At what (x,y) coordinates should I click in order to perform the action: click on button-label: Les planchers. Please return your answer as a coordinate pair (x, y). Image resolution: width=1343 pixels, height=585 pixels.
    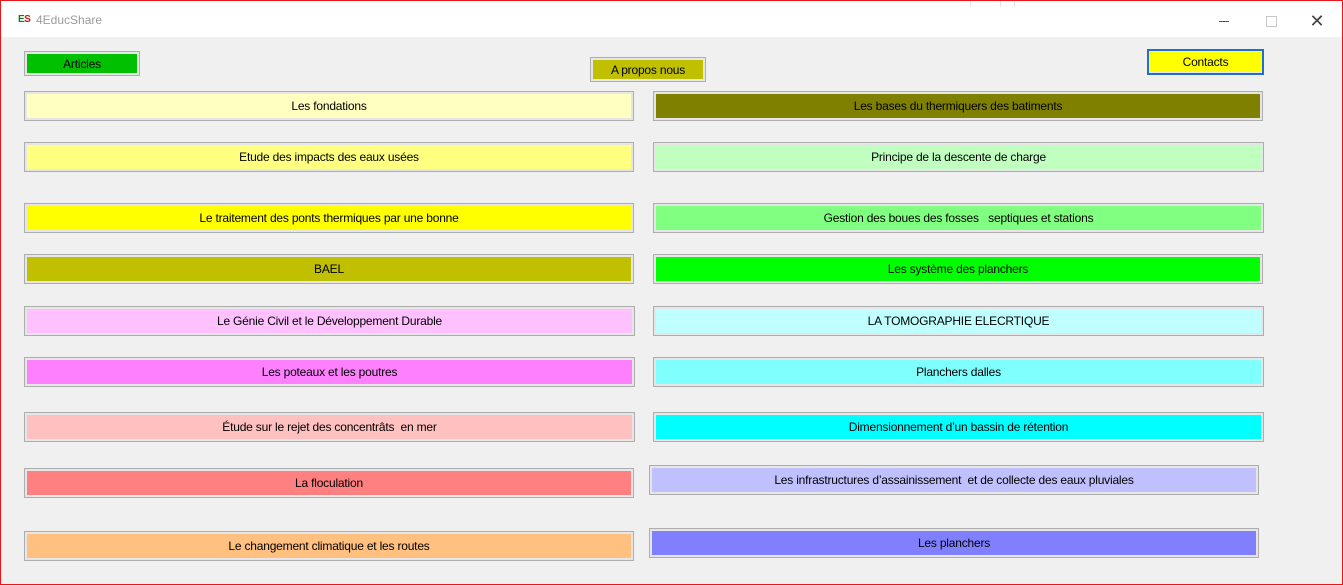
    Looking at the image, I should click on (954, 543).